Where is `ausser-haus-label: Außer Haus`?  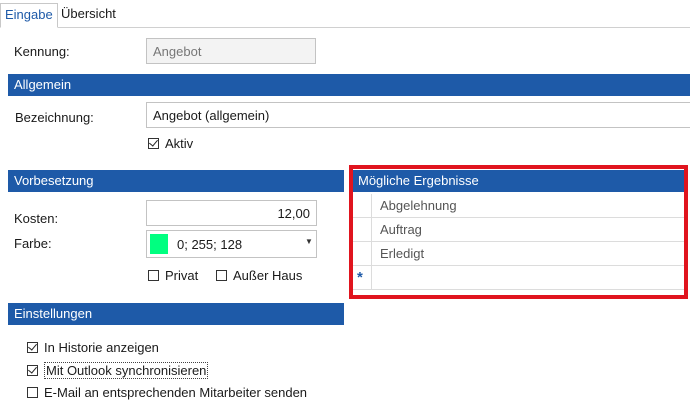
ausser-haus-label: Außer Haus is located at coordinates (268, 275).